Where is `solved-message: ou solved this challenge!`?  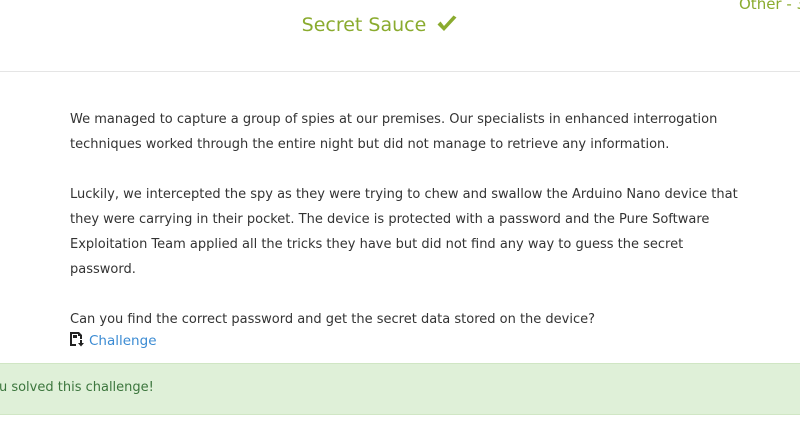
solved-message: ou solved this challenge! is located at coordinates (77, 387).